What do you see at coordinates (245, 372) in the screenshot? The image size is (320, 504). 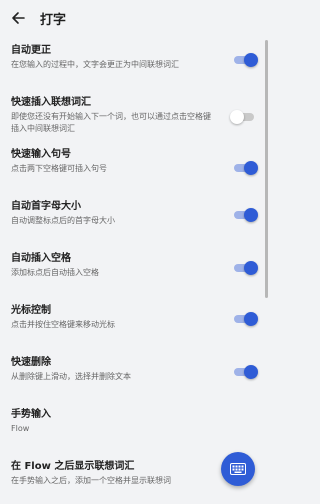 I see `quick-delete-toggle` at bounding box center [245, 372].